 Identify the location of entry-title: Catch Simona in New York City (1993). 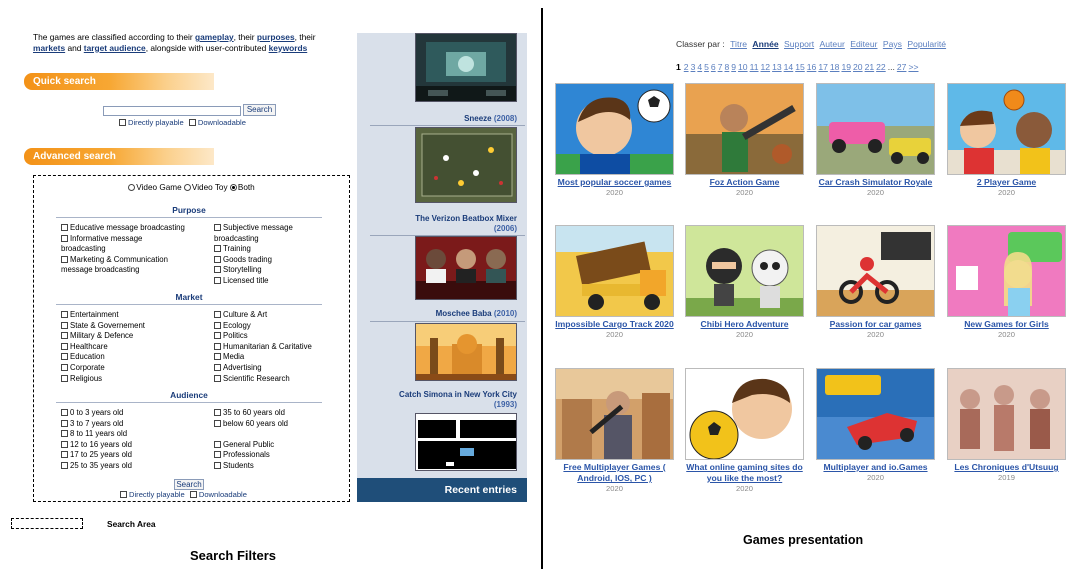
(458, 400).